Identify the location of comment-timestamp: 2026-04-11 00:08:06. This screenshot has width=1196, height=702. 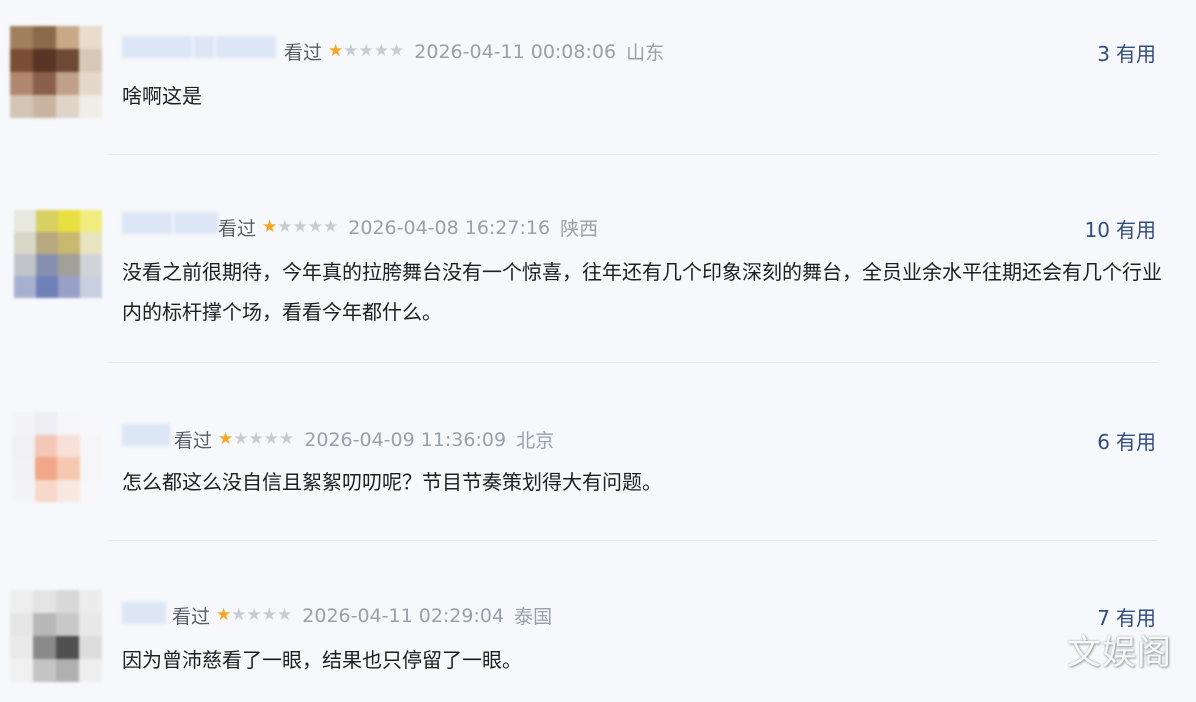
(515, 51).